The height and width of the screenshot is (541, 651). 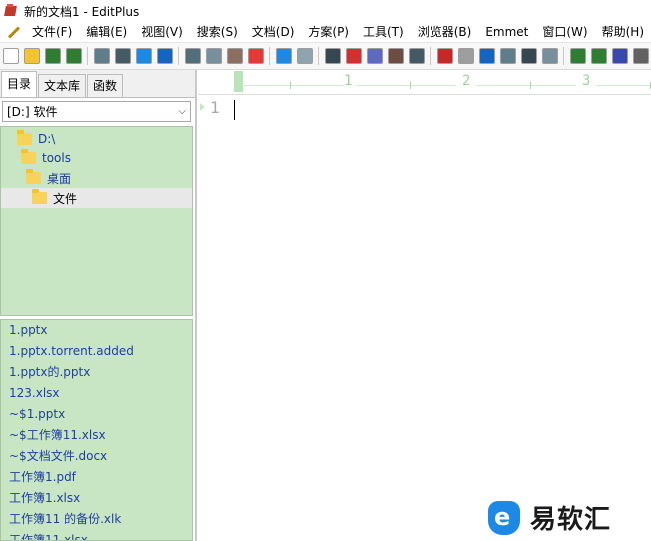 I want to click on list-item: 工作簿1.xlsx, so click(x=96, y=498).